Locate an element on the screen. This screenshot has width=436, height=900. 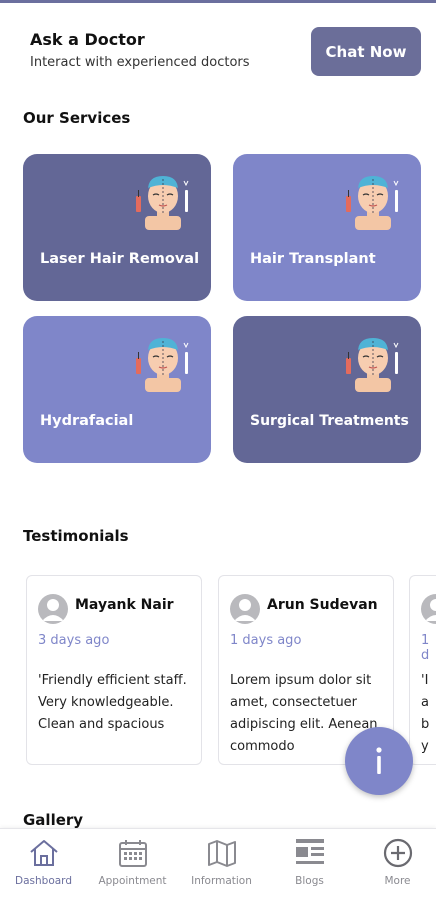
ask-doctor-subtitle: Interact with experienced doctors is located at coordinates (140, 62).